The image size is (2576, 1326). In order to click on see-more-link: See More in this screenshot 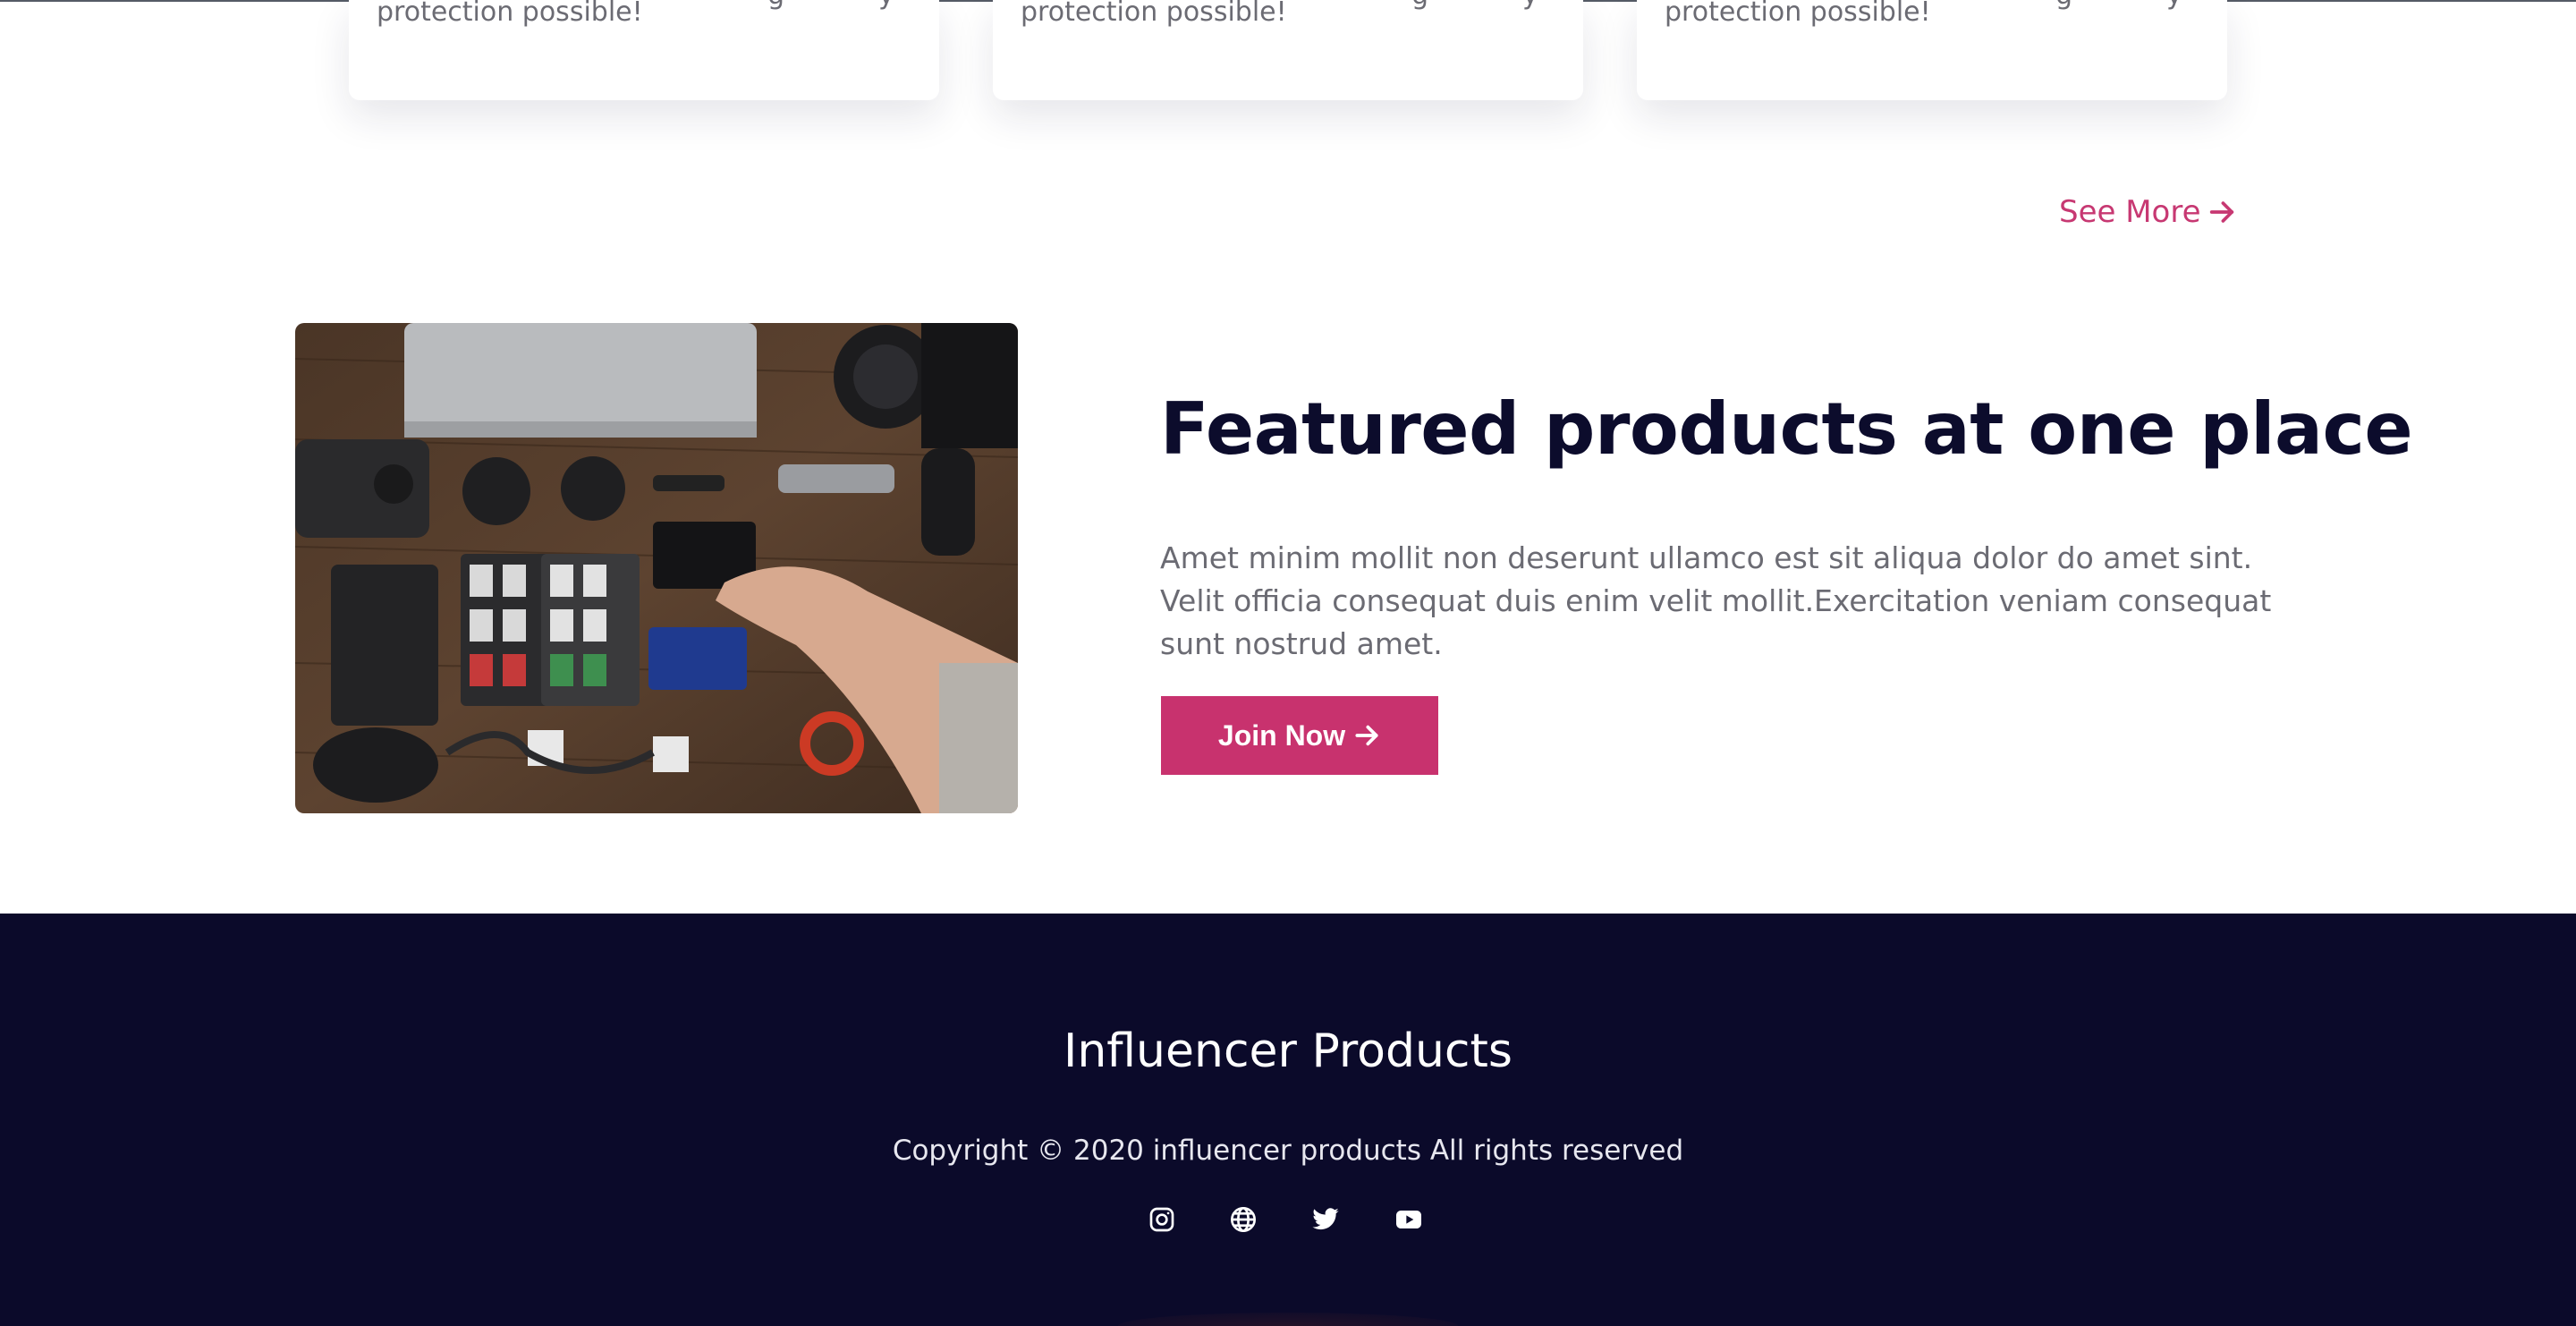, I will do `click(2148, 212)`.